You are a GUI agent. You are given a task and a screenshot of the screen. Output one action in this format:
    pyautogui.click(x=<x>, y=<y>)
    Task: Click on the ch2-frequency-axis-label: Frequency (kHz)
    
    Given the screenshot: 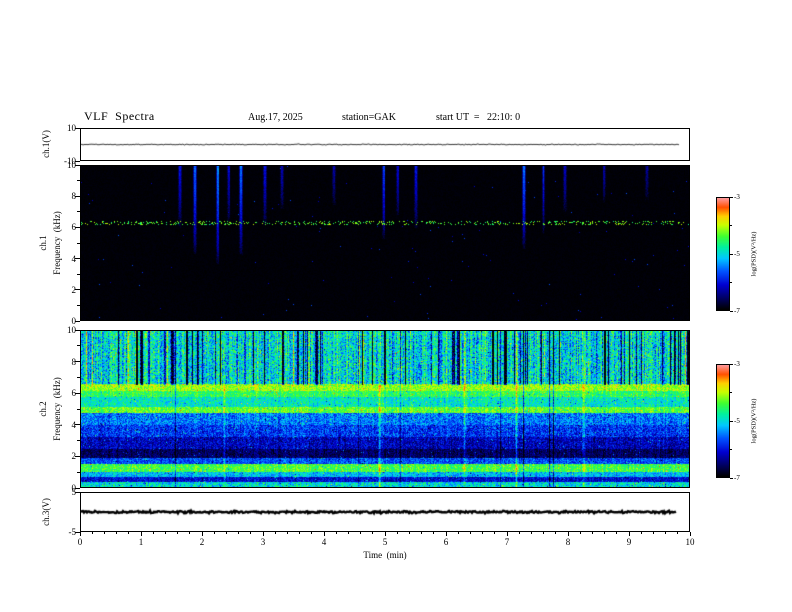 What is the action you would take?
    pyautogui.click(x=57, y=409)
    